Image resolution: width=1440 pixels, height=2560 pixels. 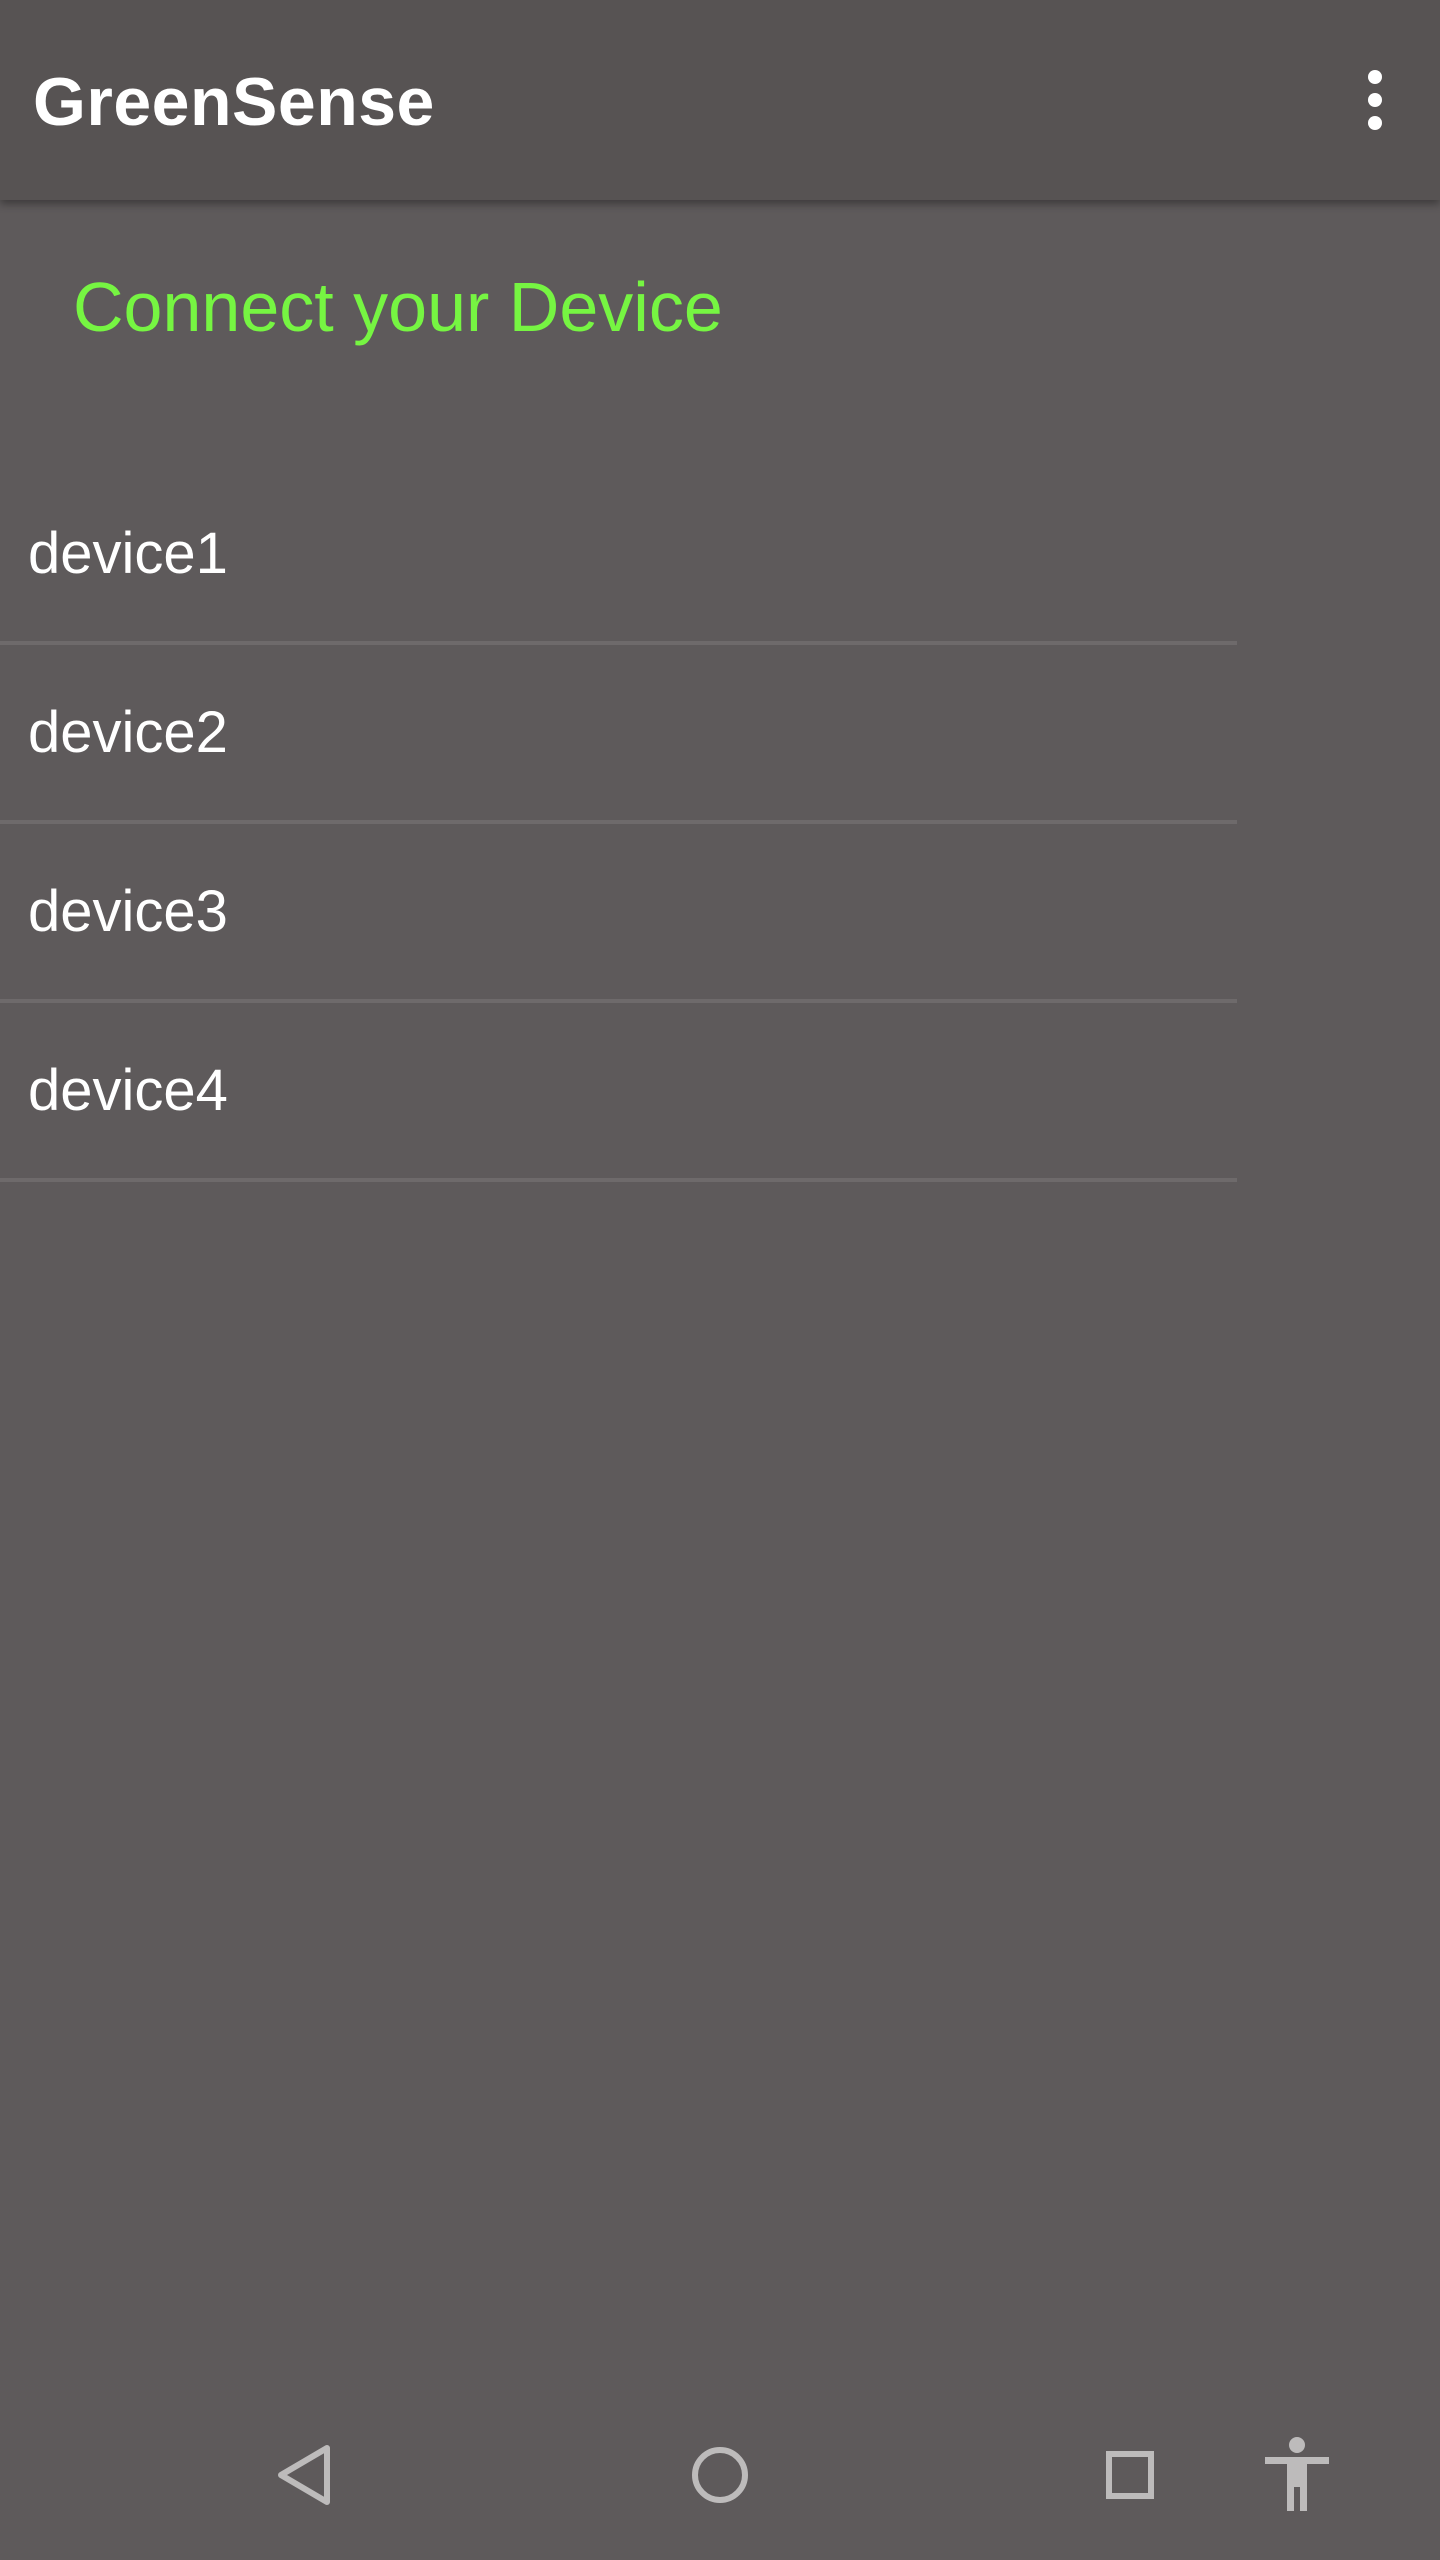 What do you see at coordinates (618, 734) in the screenshot?
I see `device-list-item: device2` at bounding box center [618, 734].